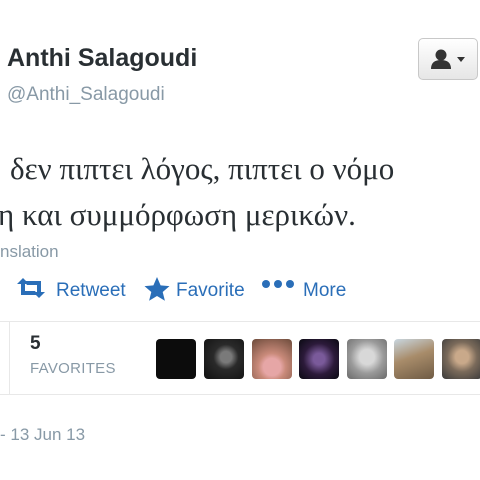 The image size is (480, 480). Describe the element at coordinates (31, 288) in the screenshot. I see `retweet-icon` at that location.